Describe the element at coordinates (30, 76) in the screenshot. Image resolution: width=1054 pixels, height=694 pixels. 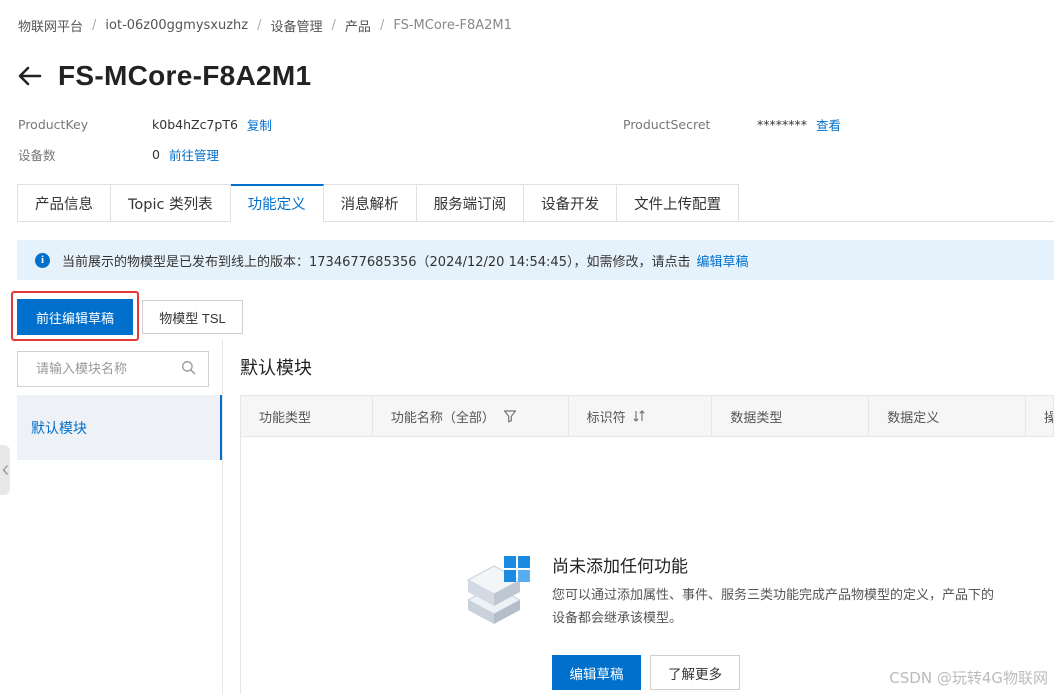
I see `back-arrow-icon` at that location.